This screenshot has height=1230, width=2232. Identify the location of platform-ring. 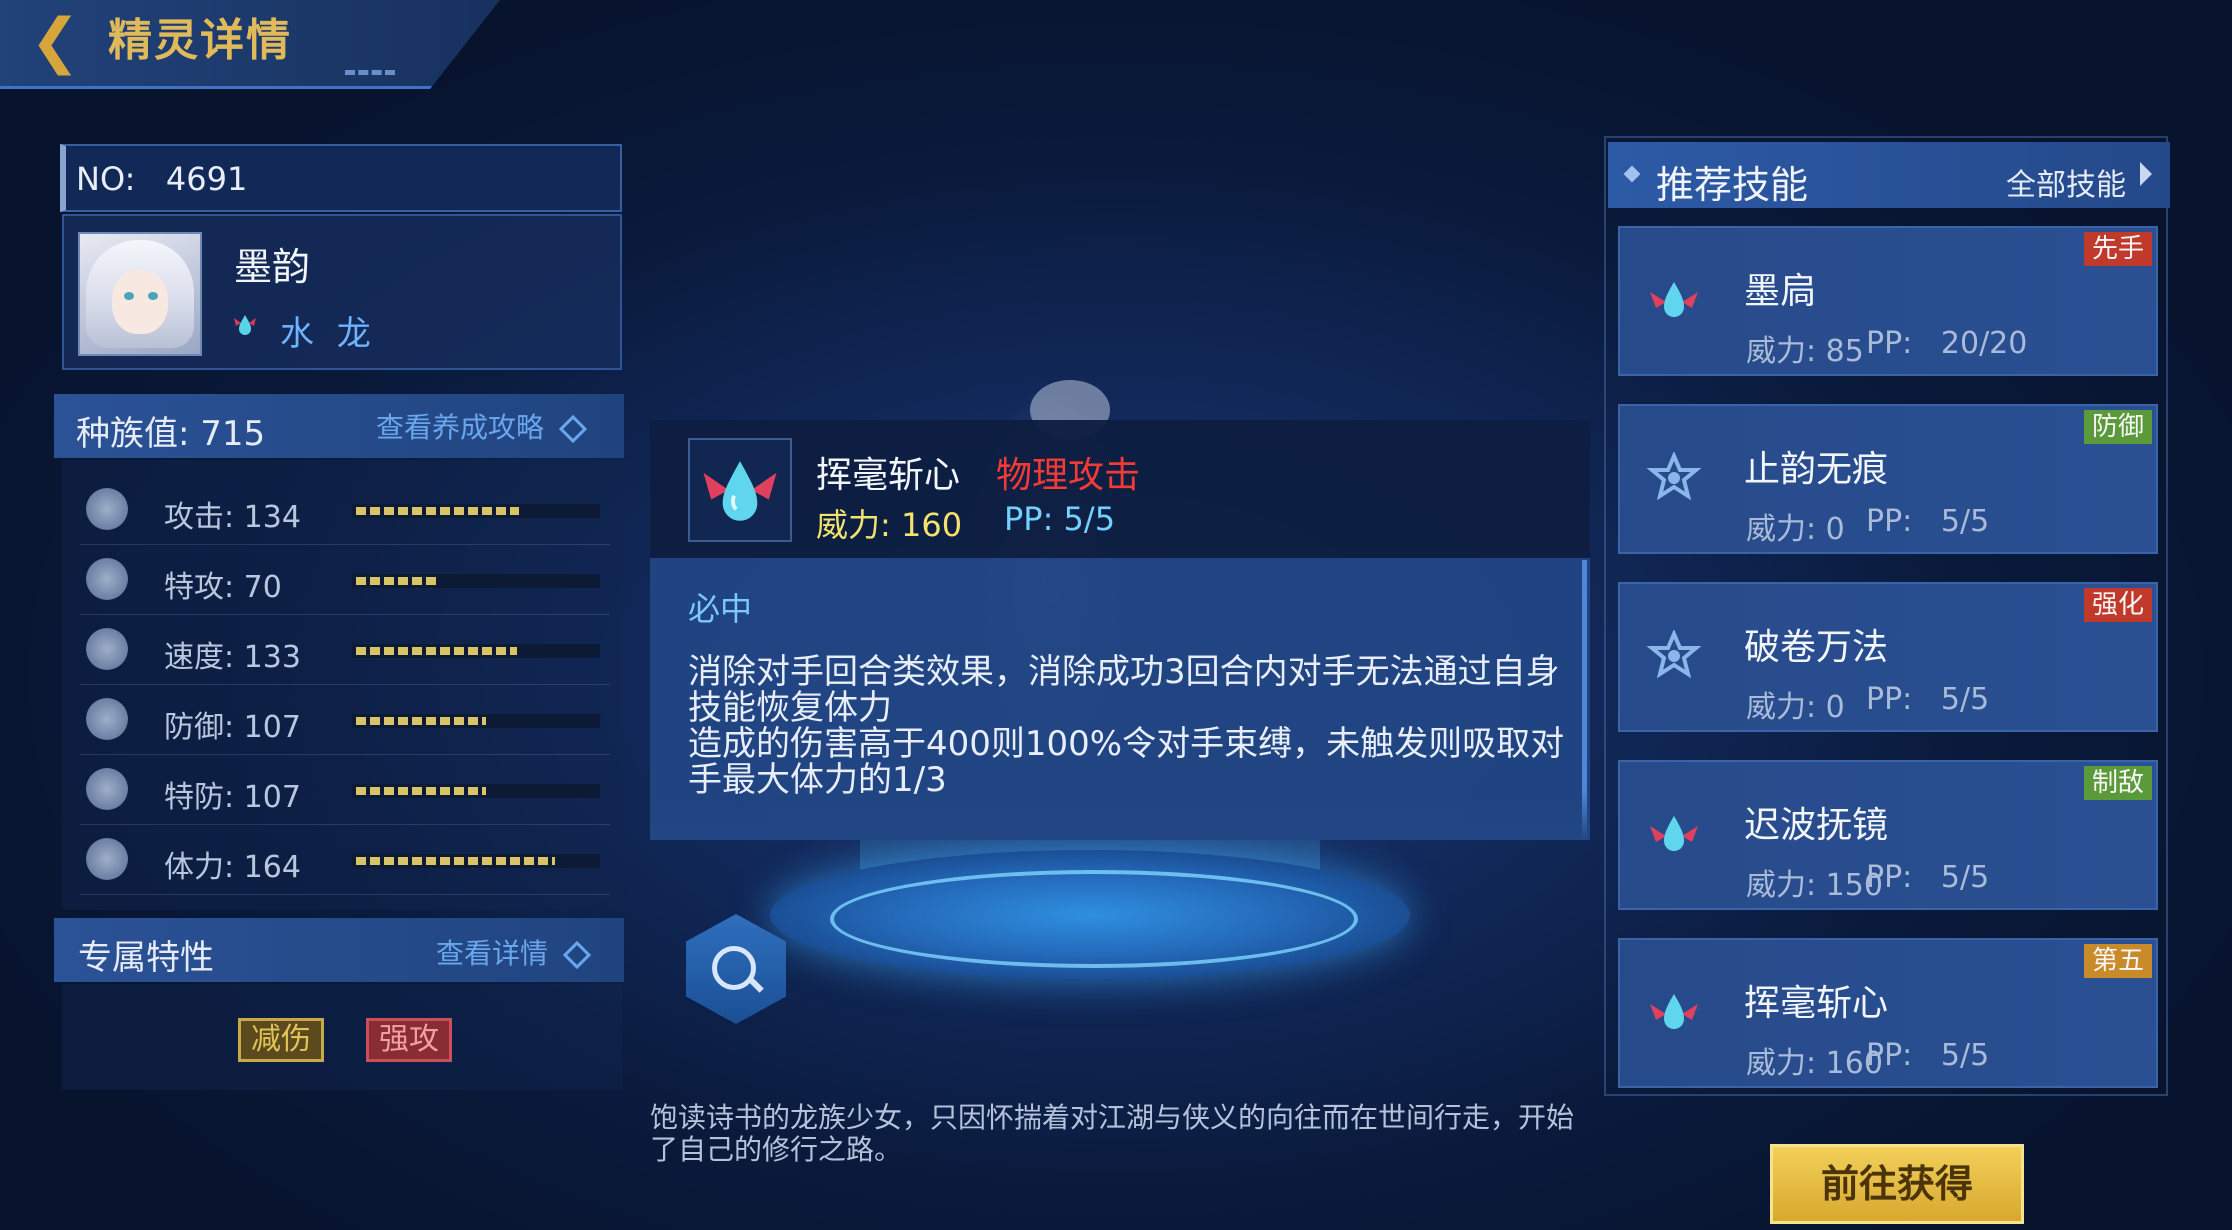
(1094, 919).